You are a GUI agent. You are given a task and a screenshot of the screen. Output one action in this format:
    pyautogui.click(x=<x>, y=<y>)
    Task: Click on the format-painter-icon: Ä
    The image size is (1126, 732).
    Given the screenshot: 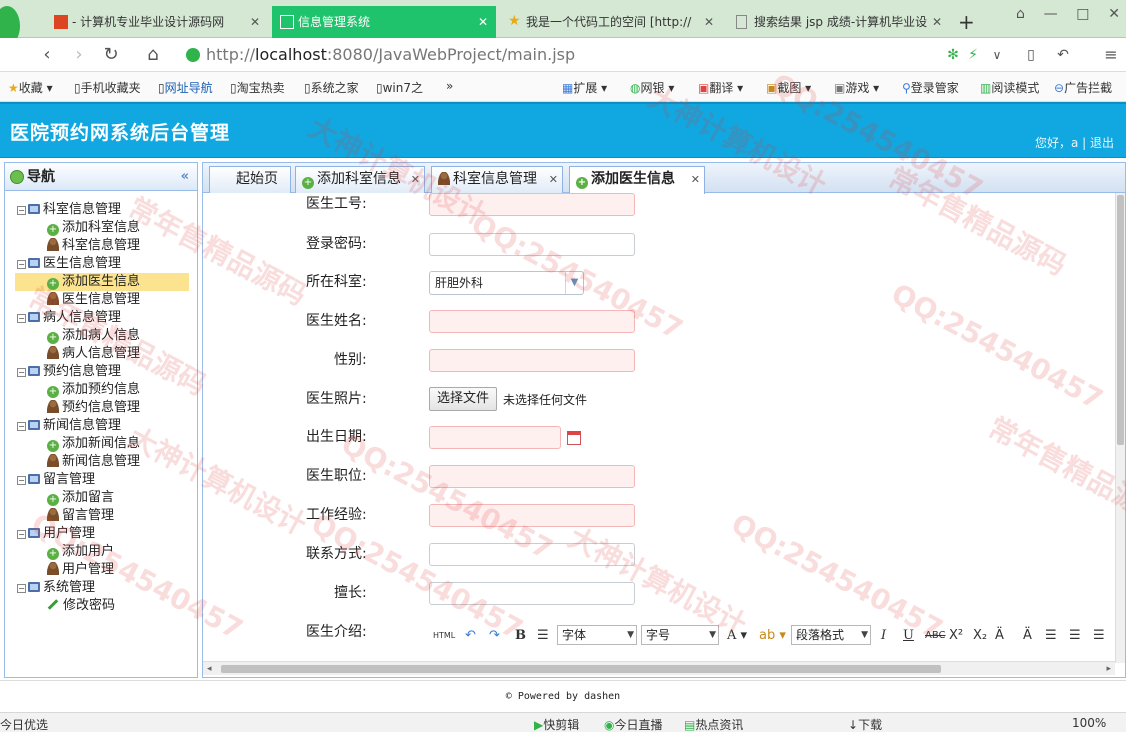 What is the action you would take?
    pyautogui.click(x=1027, y=635)
    